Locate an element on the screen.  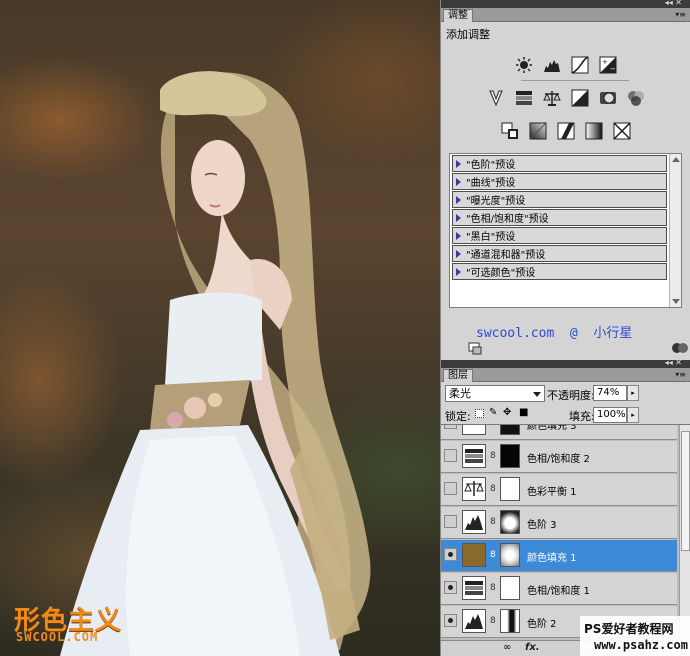
layer-row: 8 颜色填充 3 is located at coordinates (559, 432).